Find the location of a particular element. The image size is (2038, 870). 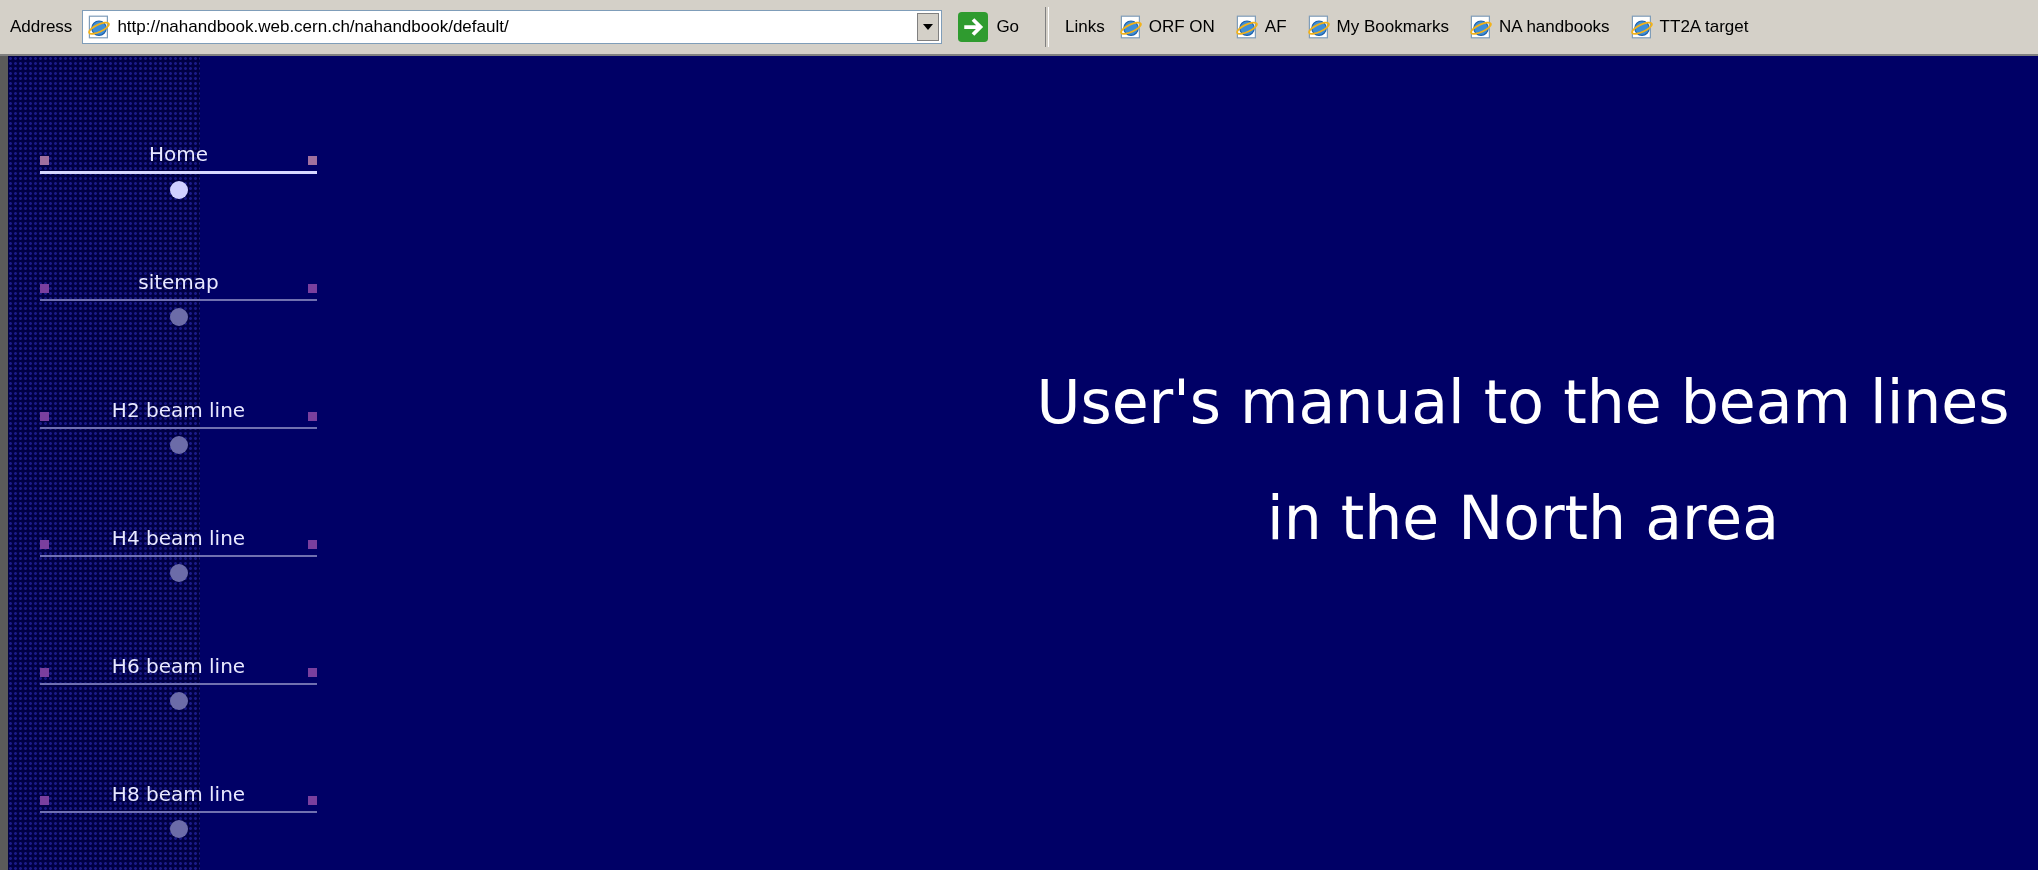

nav-link: Home is located at coordinates (178, 156).